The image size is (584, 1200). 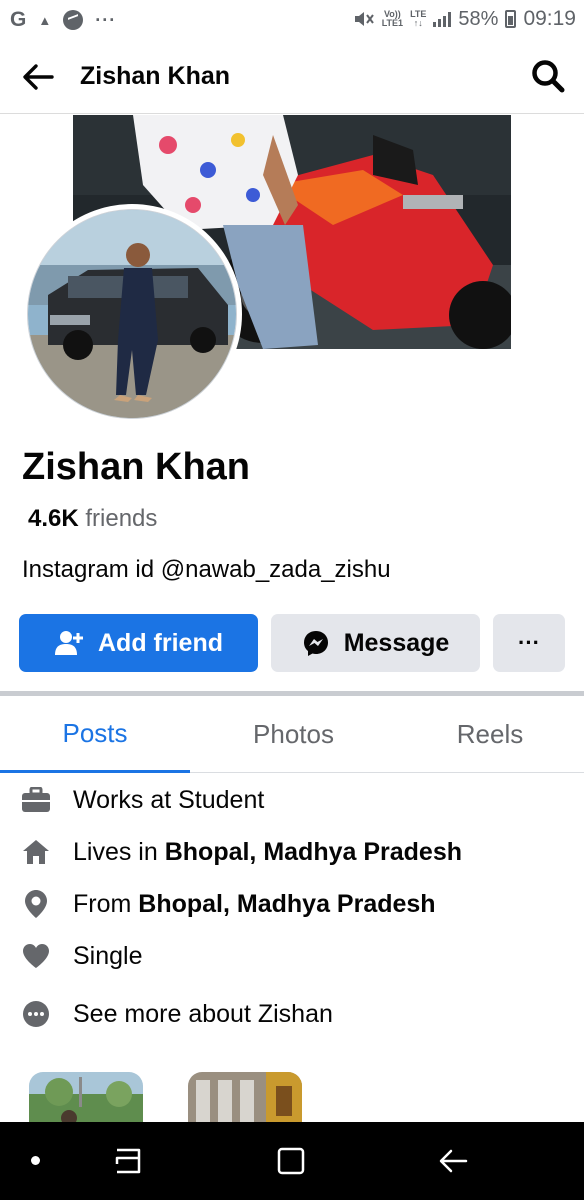 I want to click on system-navigation-bar, so click(x=292, y=1161).